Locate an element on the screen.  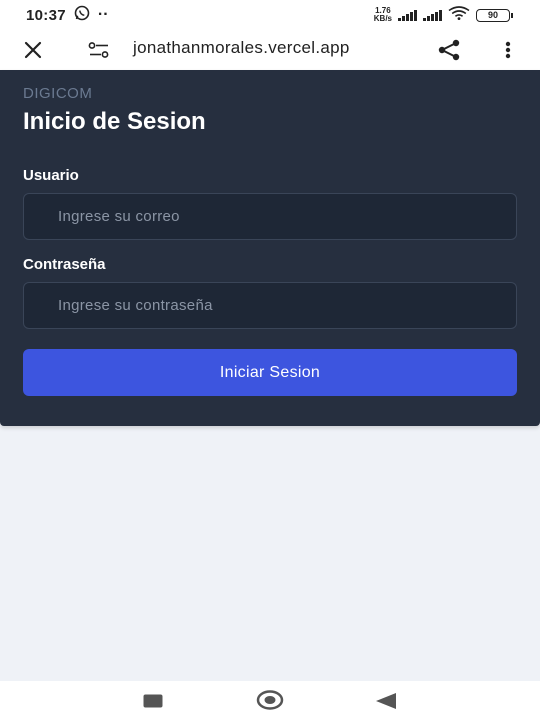
username-label: Usuario is located at coordinates (51, 175).